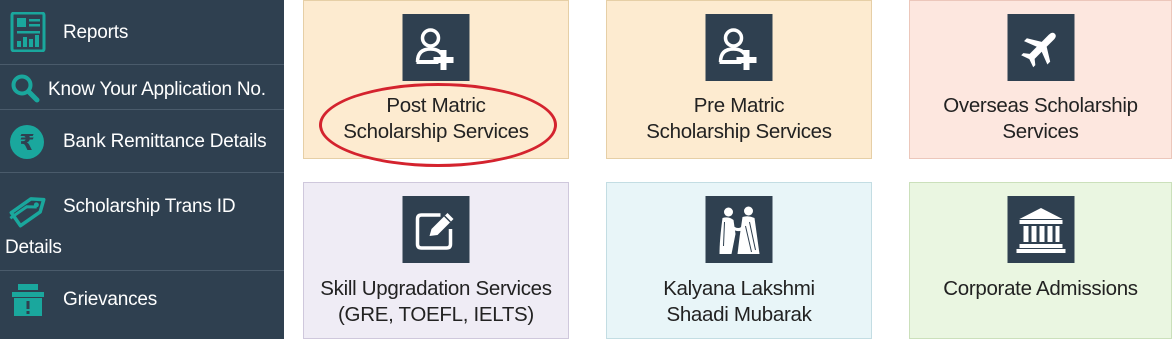 This screenshot has height=339, width=1172. Describe the element at coordinates (165, 141) in the screenshot. I see `sidebar-item-label: Bank Remittance Details` at that location.